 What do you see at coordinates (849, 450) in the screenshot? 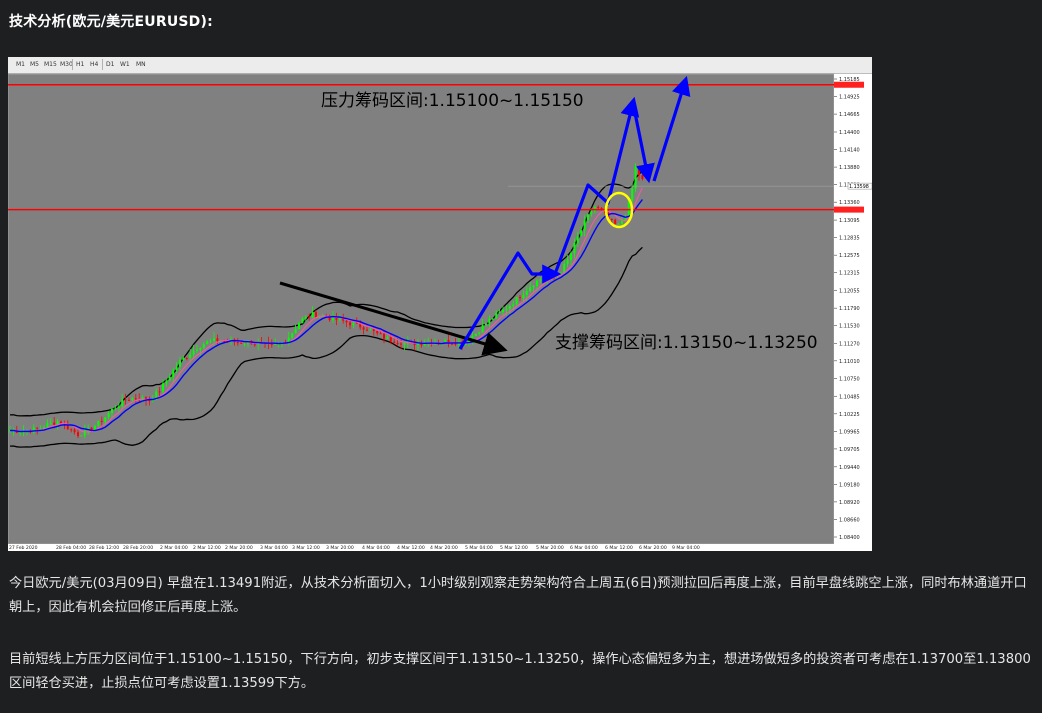
I see `y-tick-label: 1.09705` at bounding box center [849, 450].